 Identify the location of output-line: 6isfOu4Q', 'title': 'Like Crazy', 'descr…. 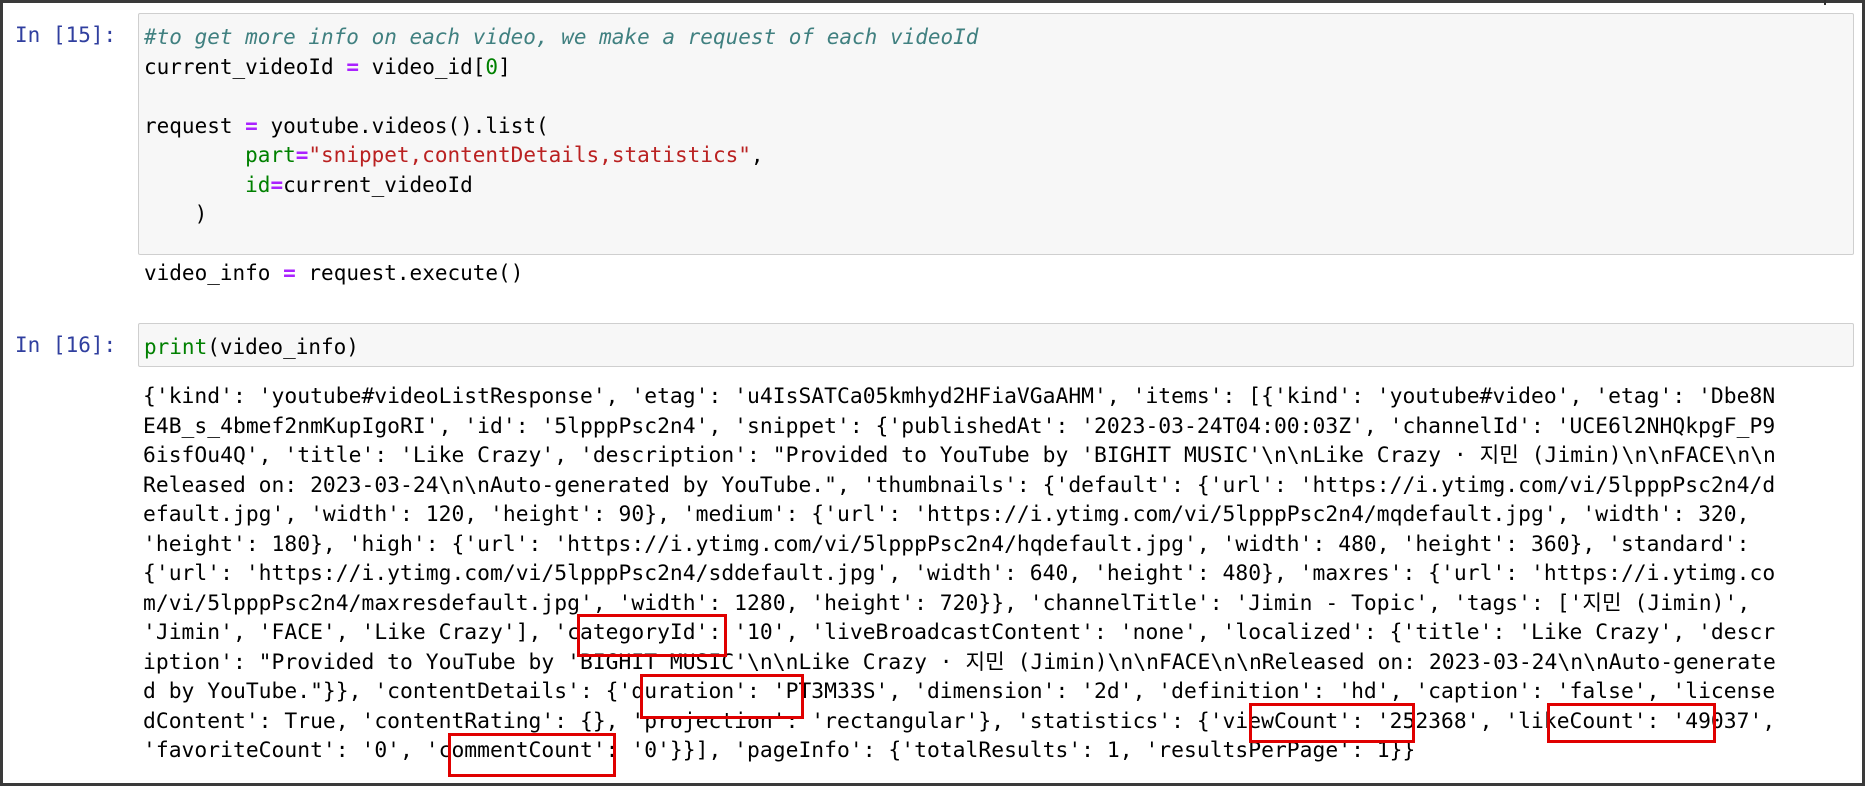
(959, 455).